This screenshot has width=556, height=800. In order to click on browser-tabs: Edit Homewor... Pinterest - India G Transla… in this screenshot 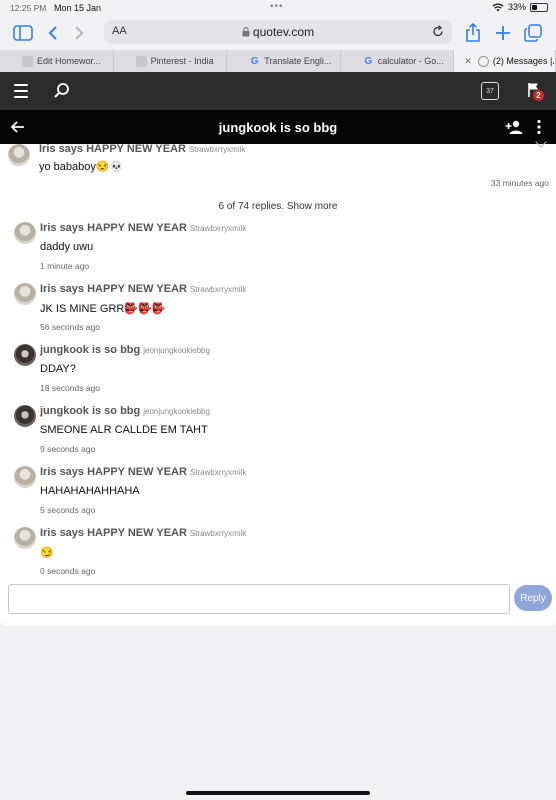, I will do `click(278, 61)`.